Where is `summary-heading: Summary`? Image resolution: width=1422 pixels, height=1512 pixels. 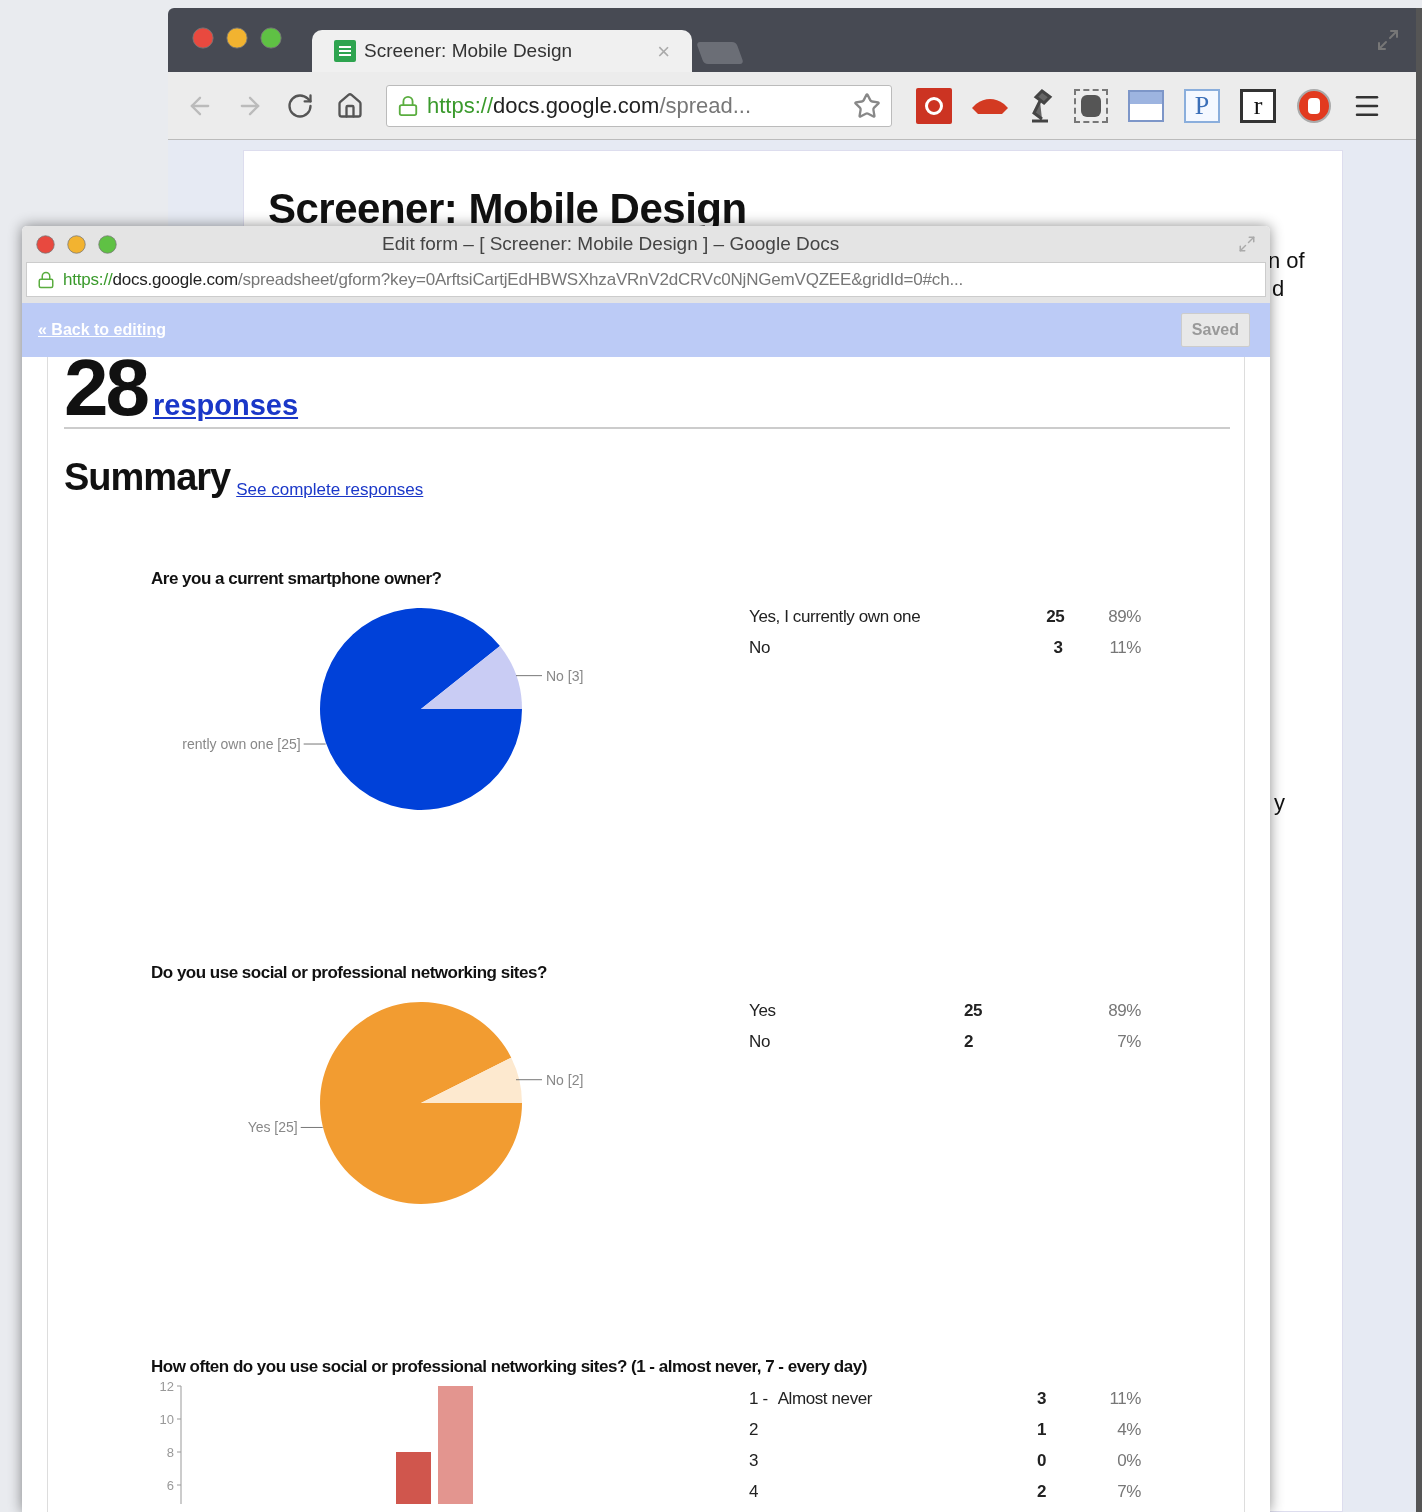
summary-heading: Summary is located at coordinates (147, 477).